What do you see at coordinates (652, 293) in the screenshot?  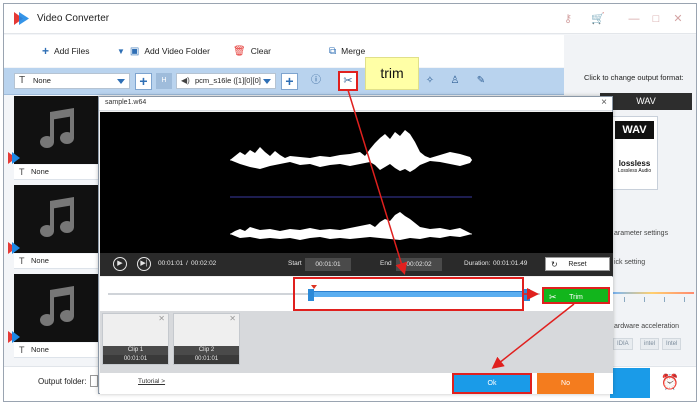 I see `quality-slider` at bounding box center [652, 293].